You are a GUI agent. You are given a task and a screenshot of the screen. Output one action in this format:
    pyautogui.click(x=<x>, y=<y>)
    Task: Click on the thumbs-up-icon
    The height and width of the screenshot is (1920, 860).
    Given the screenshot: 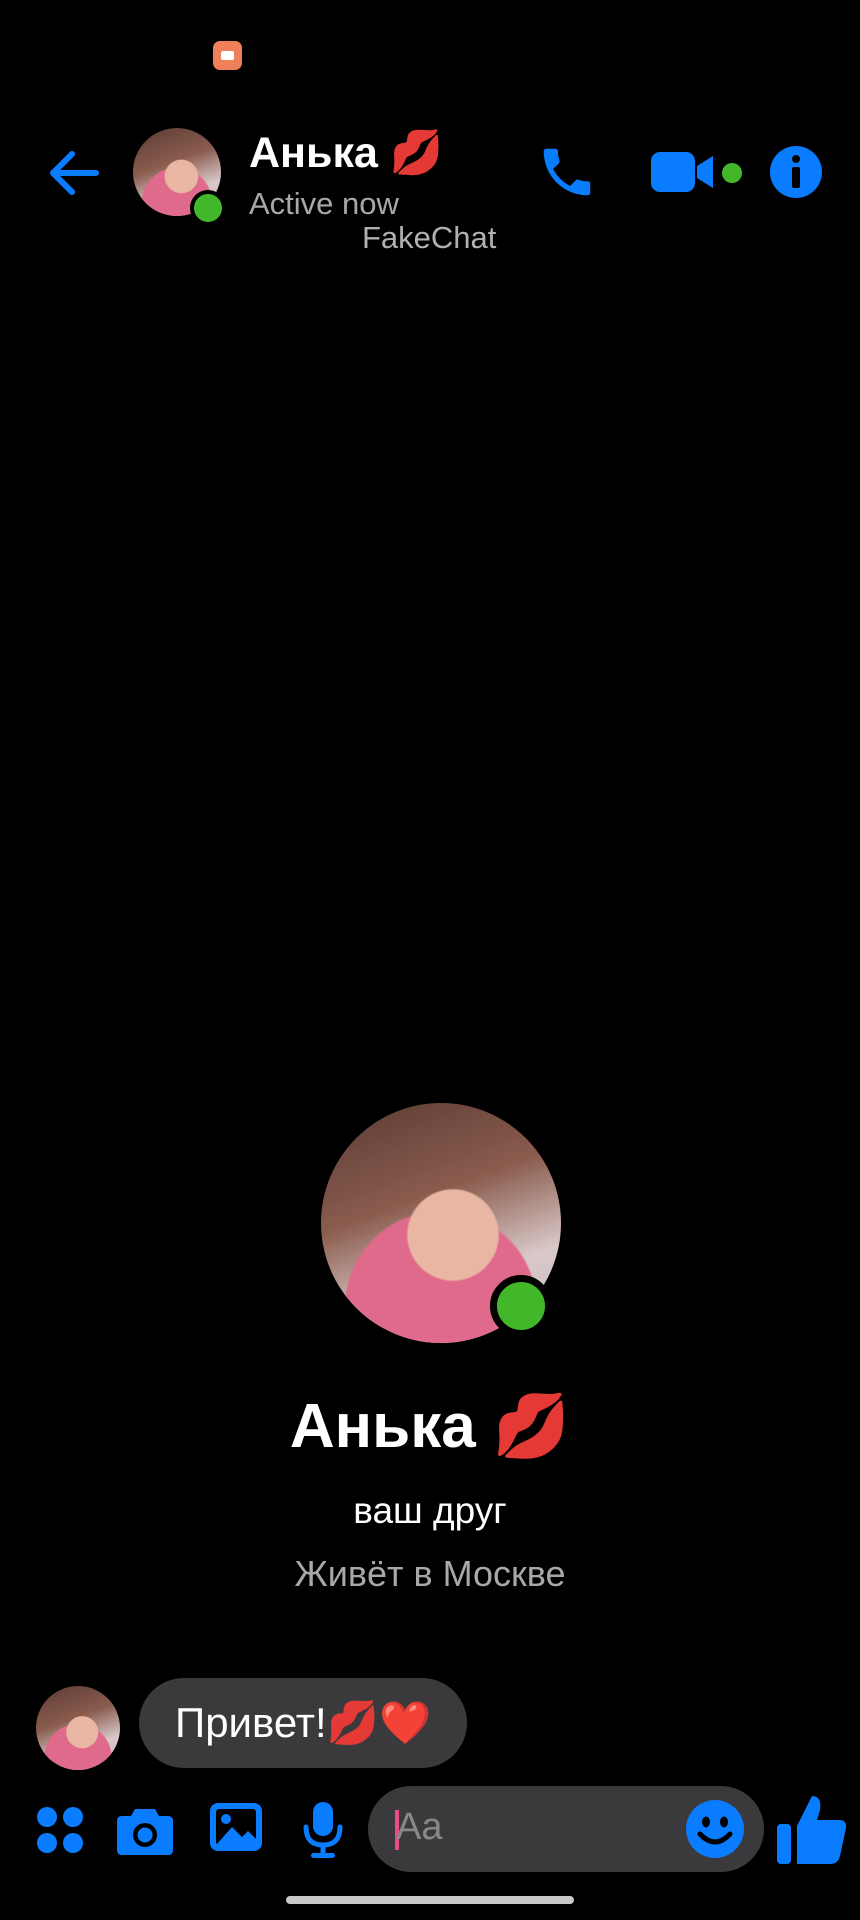 What is the action you would take?
    pyautogui.click(x=812, y=1829)
    